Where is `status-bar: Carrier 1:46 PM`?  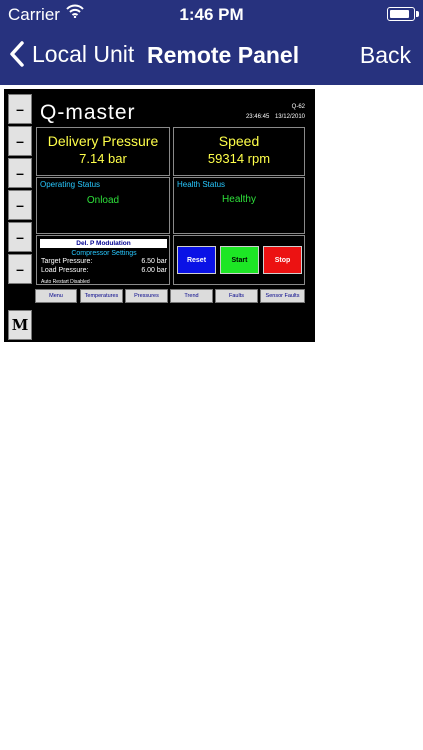
status-bar: Carrier 1:46 PM is located at coordinates (211, 14).